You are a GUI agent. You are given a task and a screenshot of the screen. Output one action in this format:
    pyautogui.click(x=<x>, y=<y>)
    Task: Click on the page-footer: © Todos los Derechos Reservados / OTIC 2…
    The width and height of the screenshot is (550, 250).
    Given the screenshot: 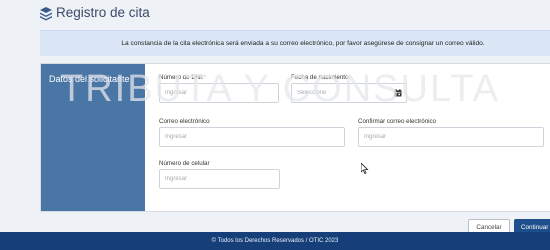 What is the action you would take?
    pyautogui.click(x=275, y=241)
    